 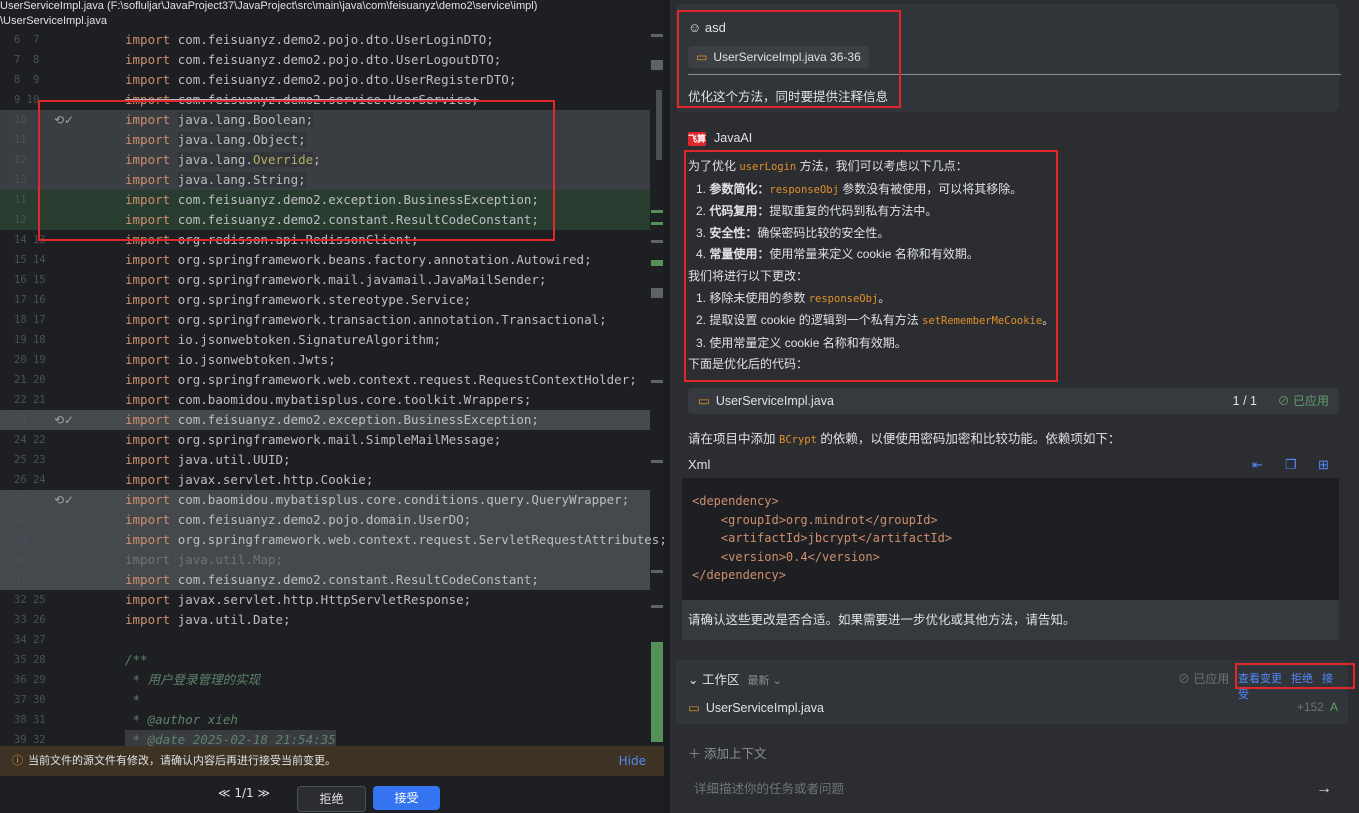 I want to click on reject-link: 拒绝, so click(x=1302, y=679).